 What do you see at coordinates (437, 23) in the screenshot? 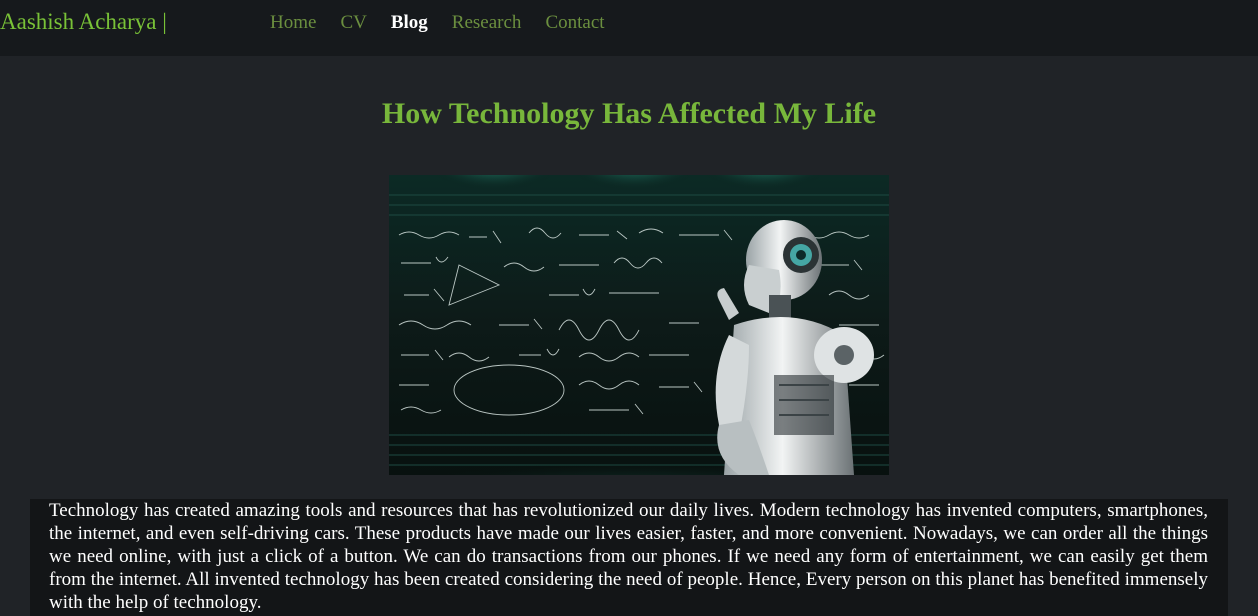
I see `nav-links: Home CV Blog Research Contact` at bounding box center [437, 23].